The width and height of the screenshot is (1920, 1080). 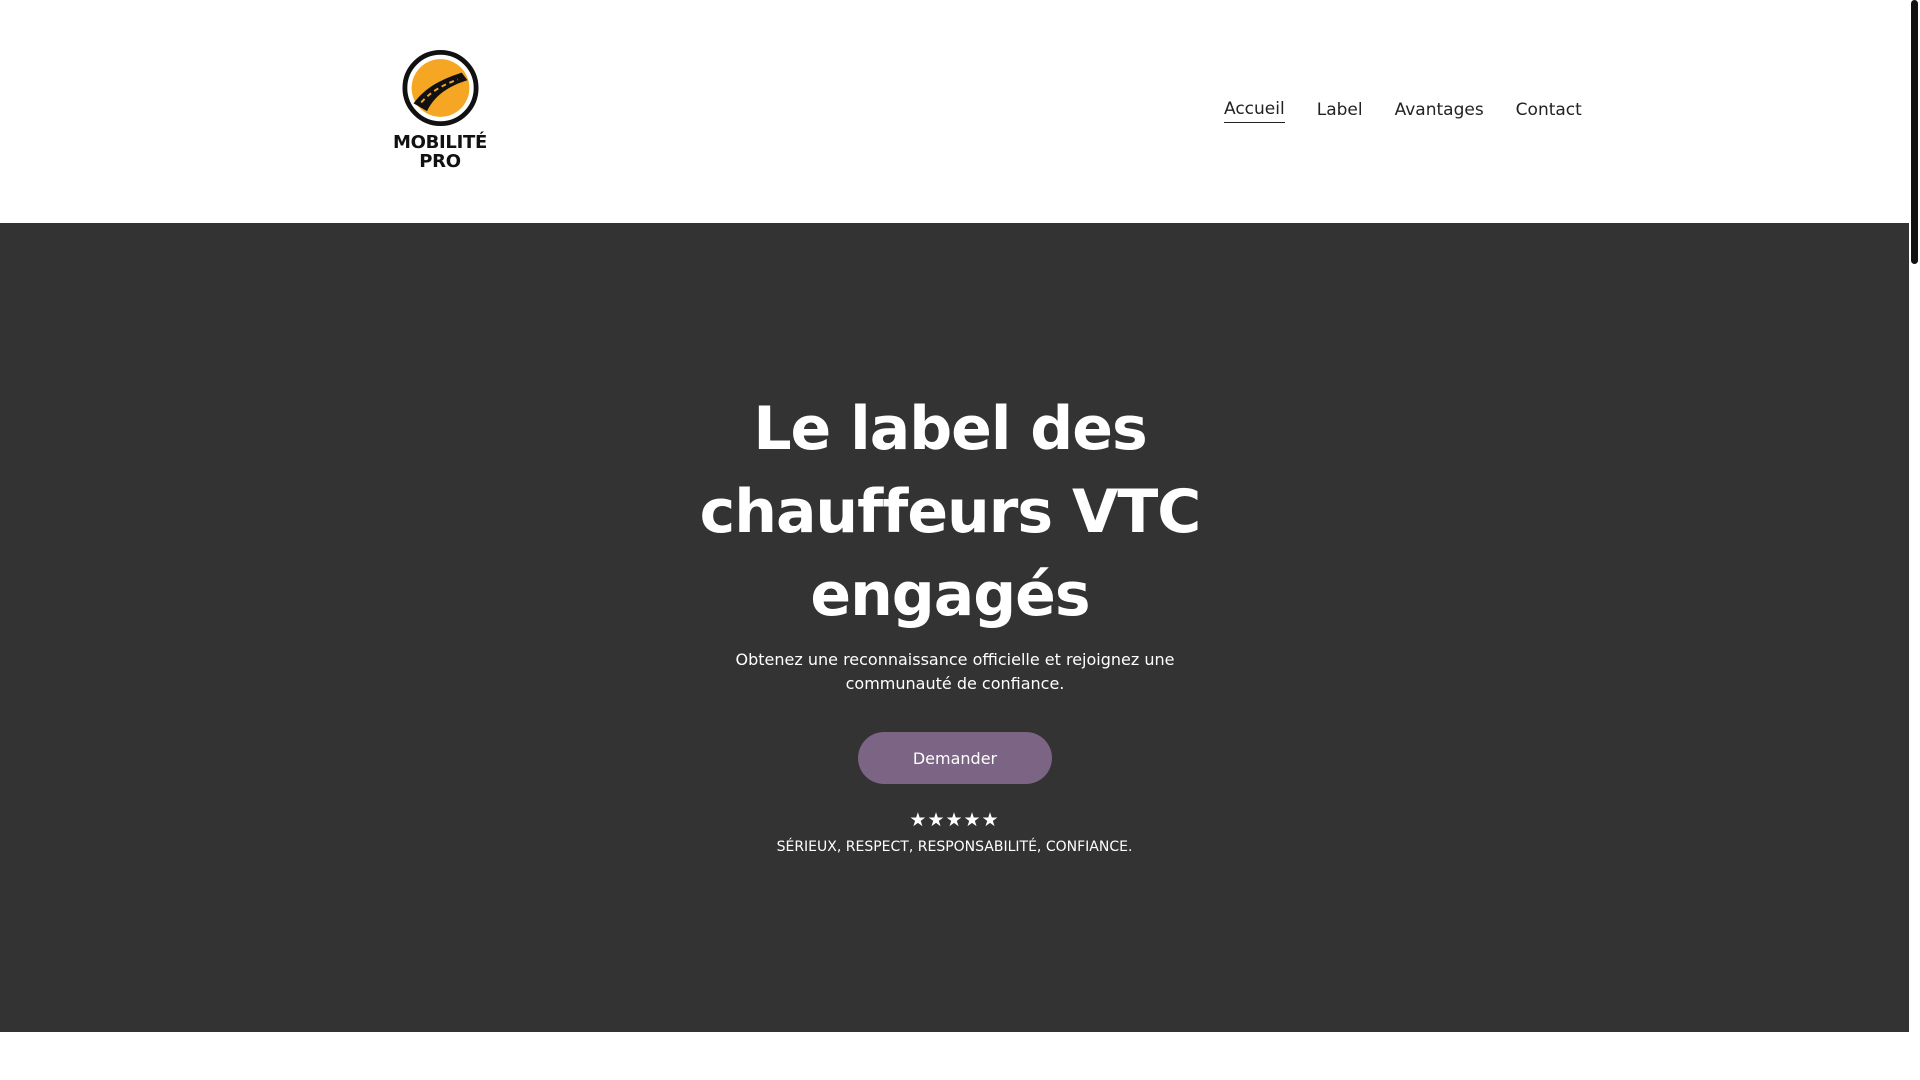 I want to click on nav-item-contact: Contact, so click(x=1549, y=111).